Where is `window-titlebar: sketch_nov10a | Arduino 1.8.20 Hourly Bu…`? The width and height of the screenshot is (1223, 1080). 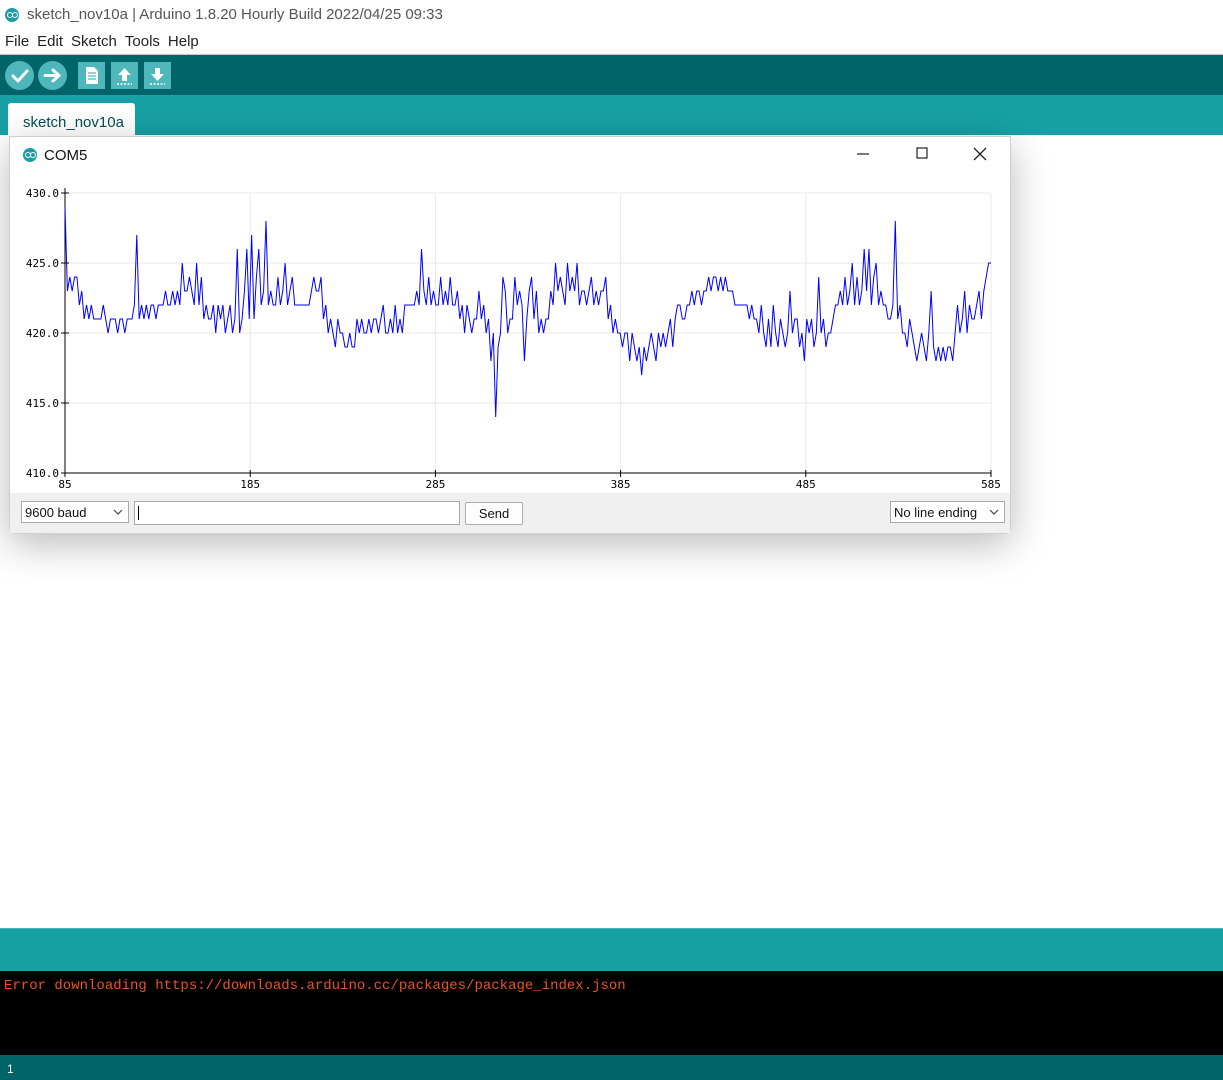 window-titlebar: sketch_nov10a | Arduino 1.8.20 Hourly Bu… is located at coordinates (611, 15).